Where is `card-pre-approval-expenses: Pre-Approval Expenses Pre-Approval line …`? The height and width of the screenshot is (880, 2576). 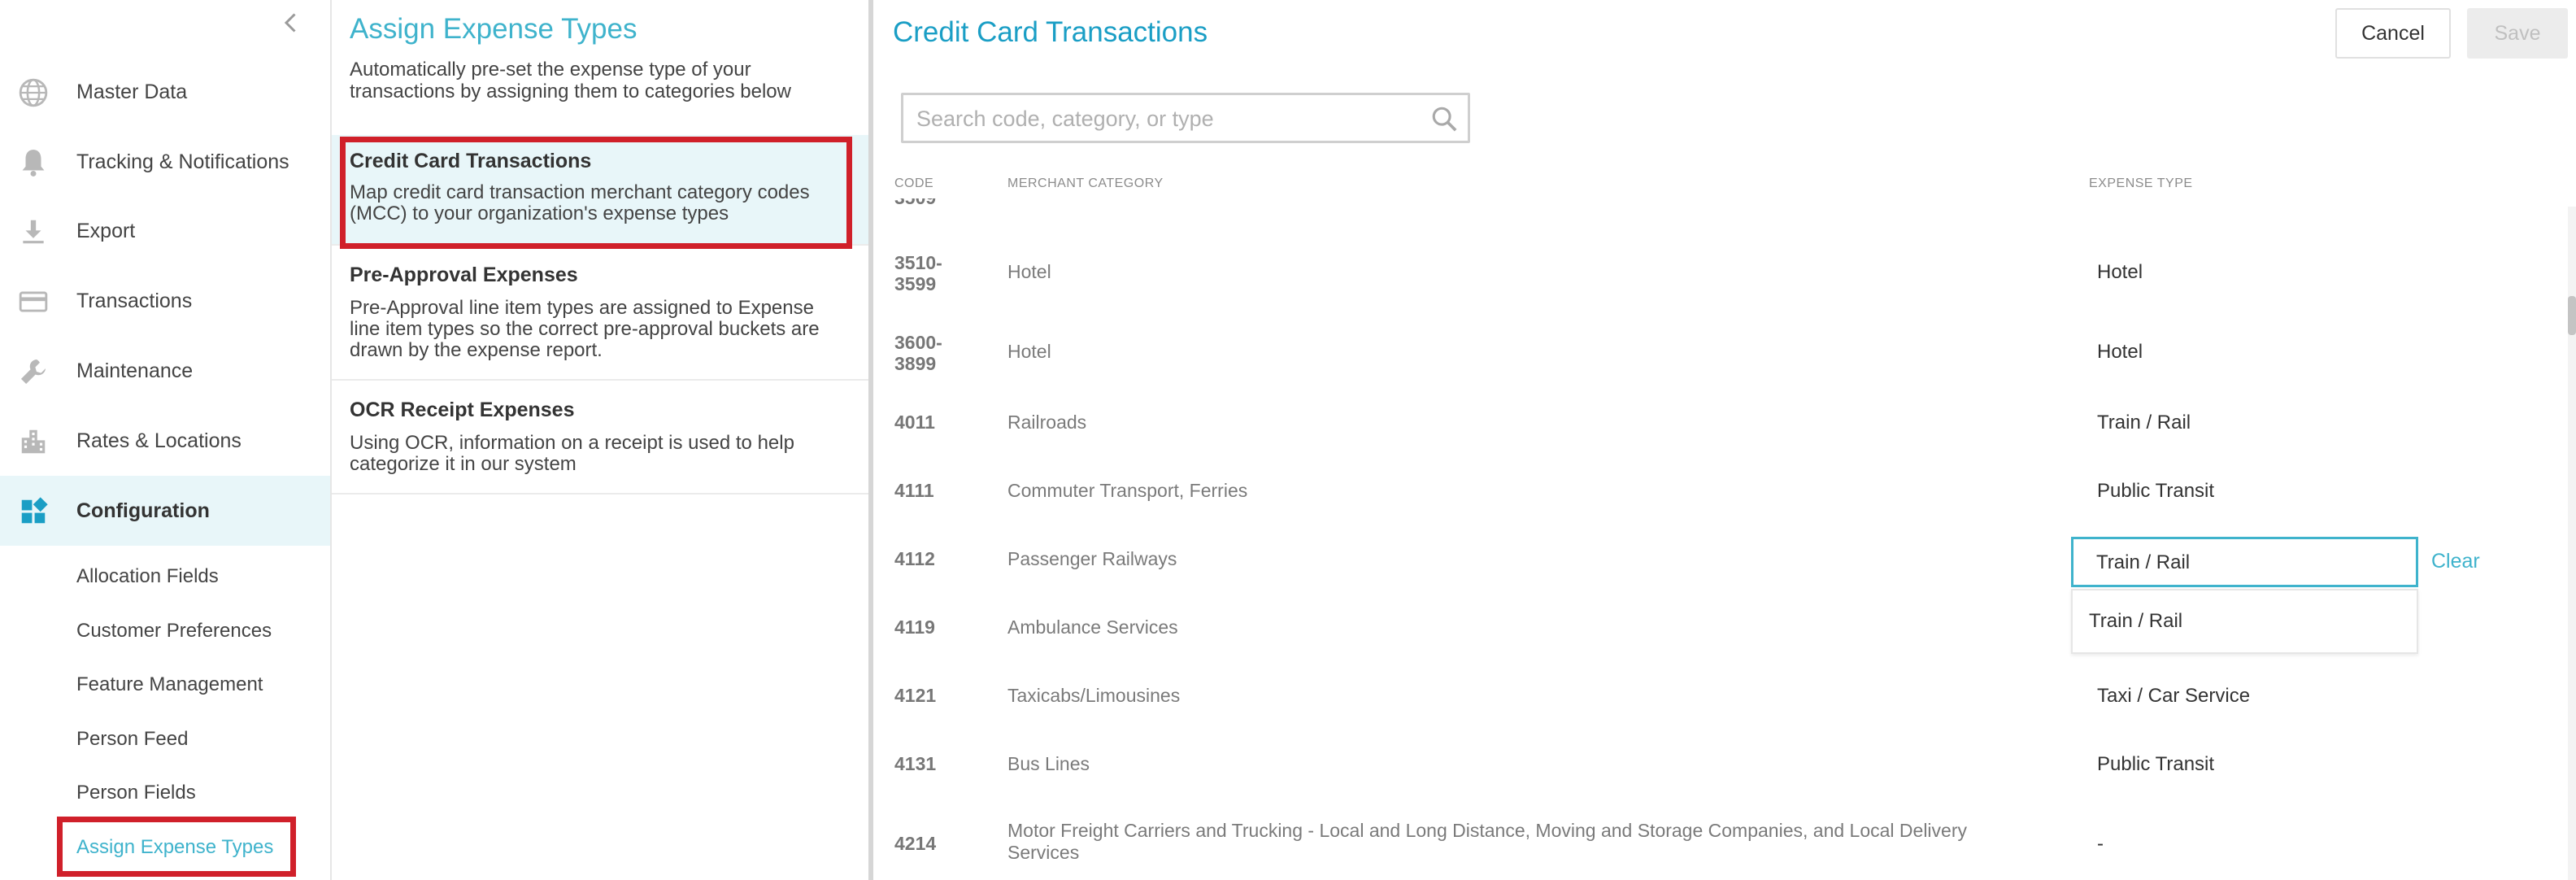
card-pre-approval-expenses: Pre-Approval Expenses Pre-Approval line … is located at coordinates (600, 314).